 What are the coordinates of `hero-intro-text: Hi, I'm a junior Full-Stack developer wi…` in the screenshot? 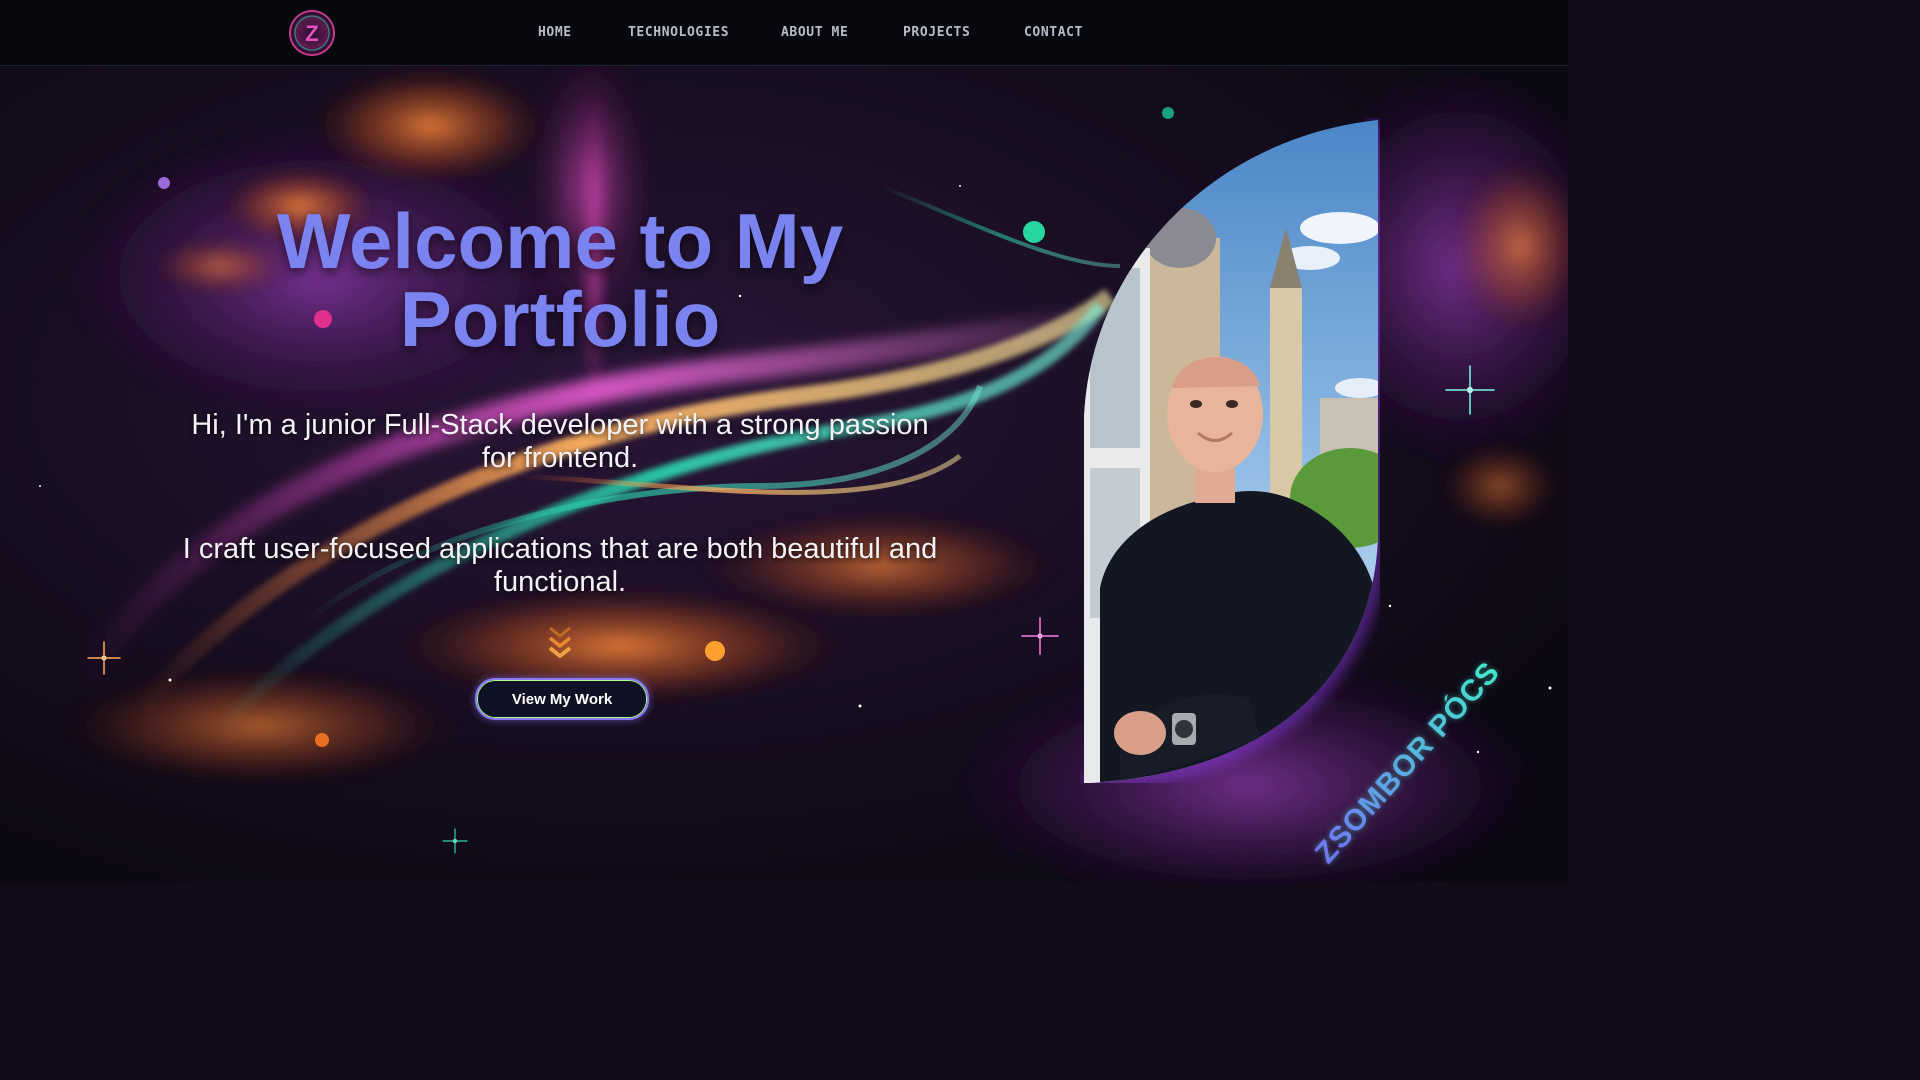 It's located at (560, 441).